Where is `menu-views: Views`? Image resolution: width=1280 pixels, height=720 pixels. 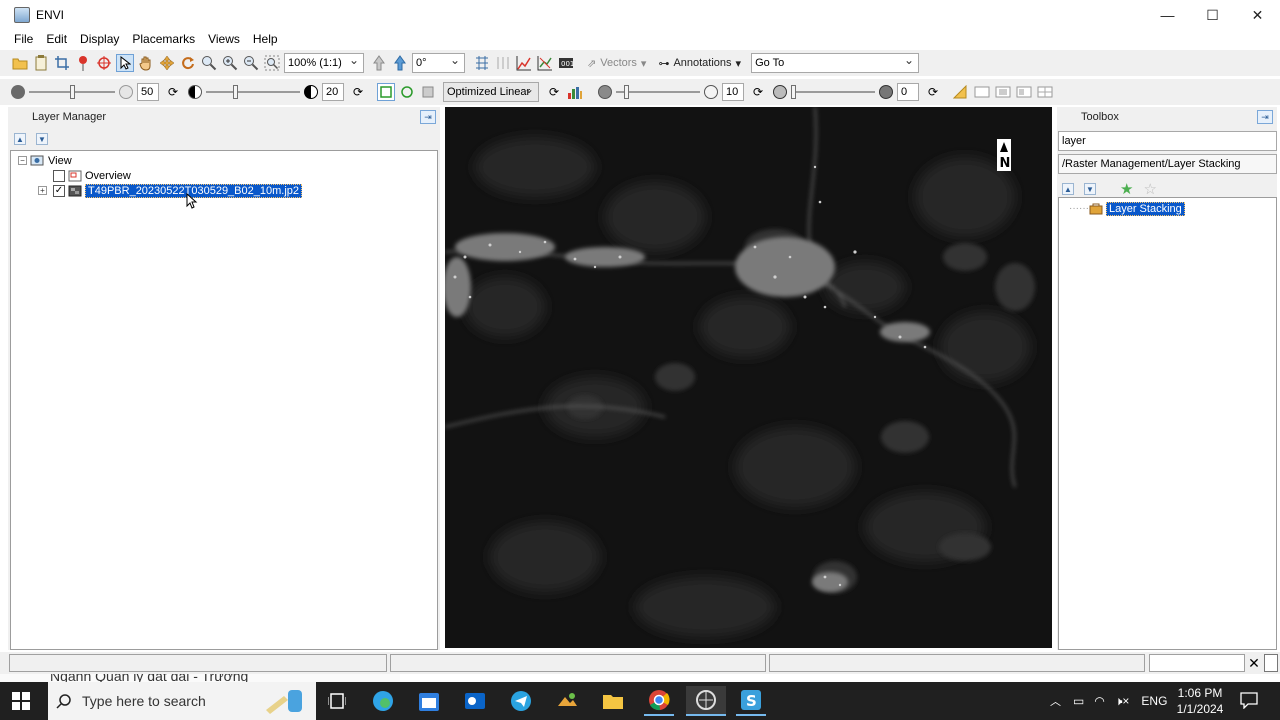
menu-views: Views is located at coordinates (224, 39).